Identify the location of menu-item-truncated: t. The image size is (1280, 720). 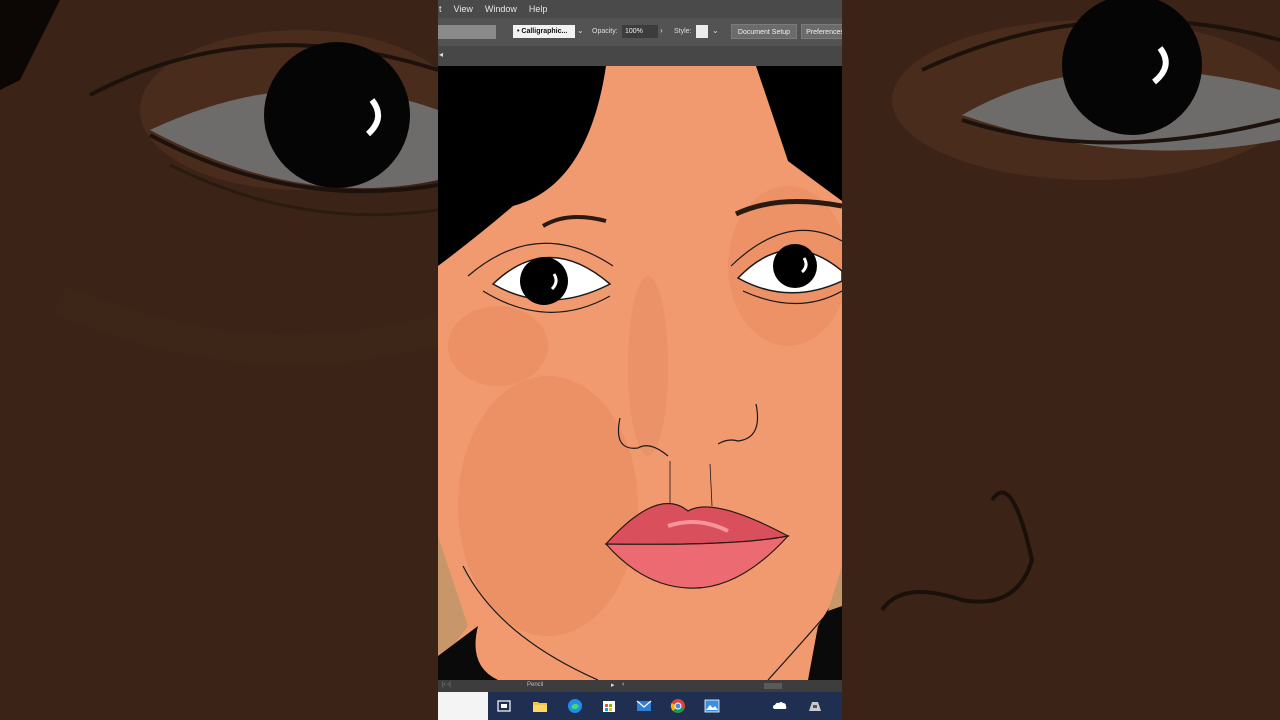
(440, 9).